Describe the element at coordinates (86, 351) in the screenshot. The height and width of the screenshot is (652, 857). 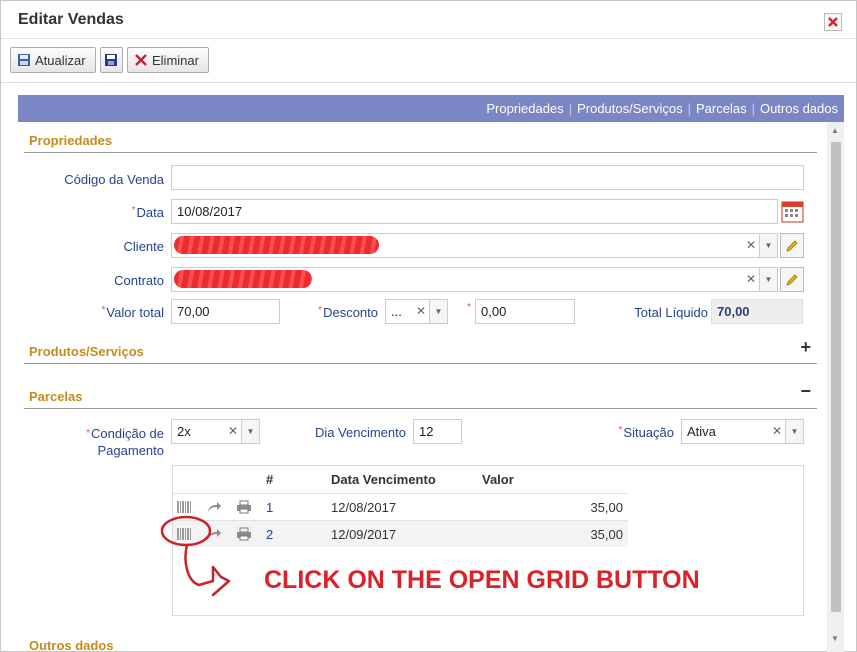
I see `section-title-produtos: Produtos/Serviços` at that location.